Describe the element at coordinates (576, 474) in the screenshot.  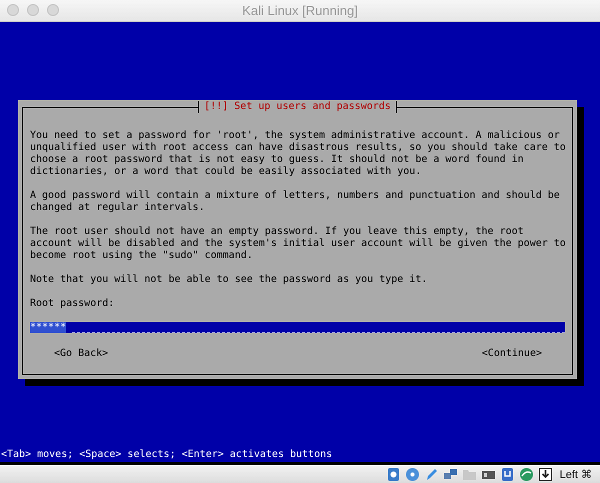
I see `host-key-label: Left ⌘` at that location.